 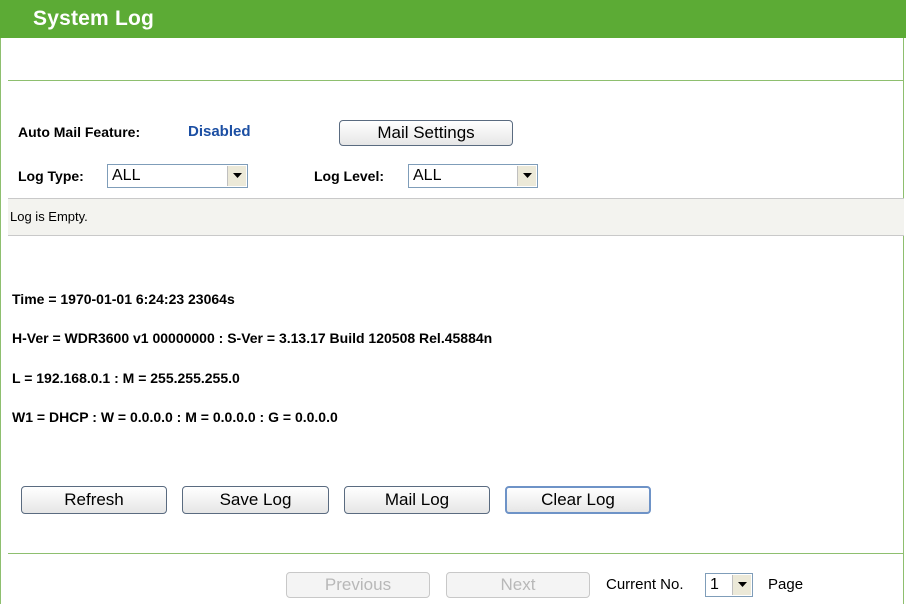 I want to click on log-area: Log is Empty., so click(x=456, y=217).